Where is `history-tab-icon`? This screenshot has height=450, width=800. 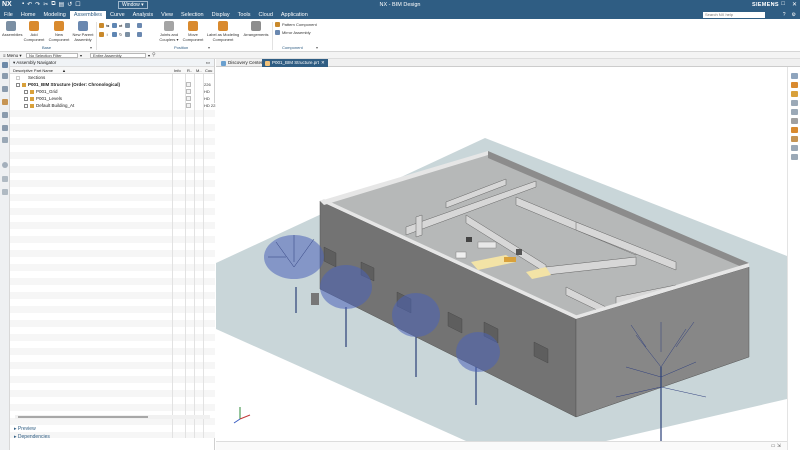
history-tab-icon is located at coordinates (5, 115).